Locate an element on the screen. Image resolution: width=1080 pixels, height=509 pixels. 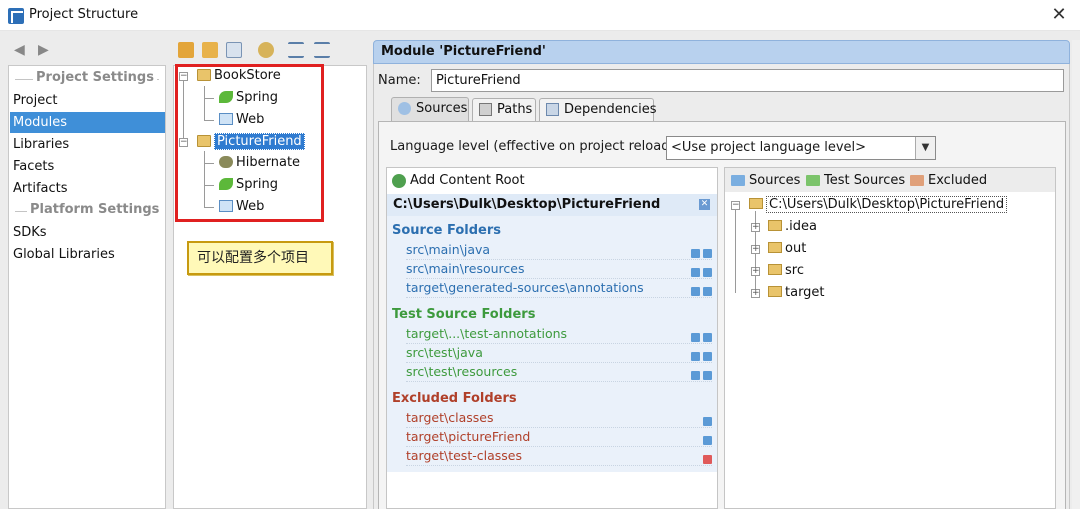
source-folder-row: target\generated-sources\annotations is located at coordinates (559, 288).